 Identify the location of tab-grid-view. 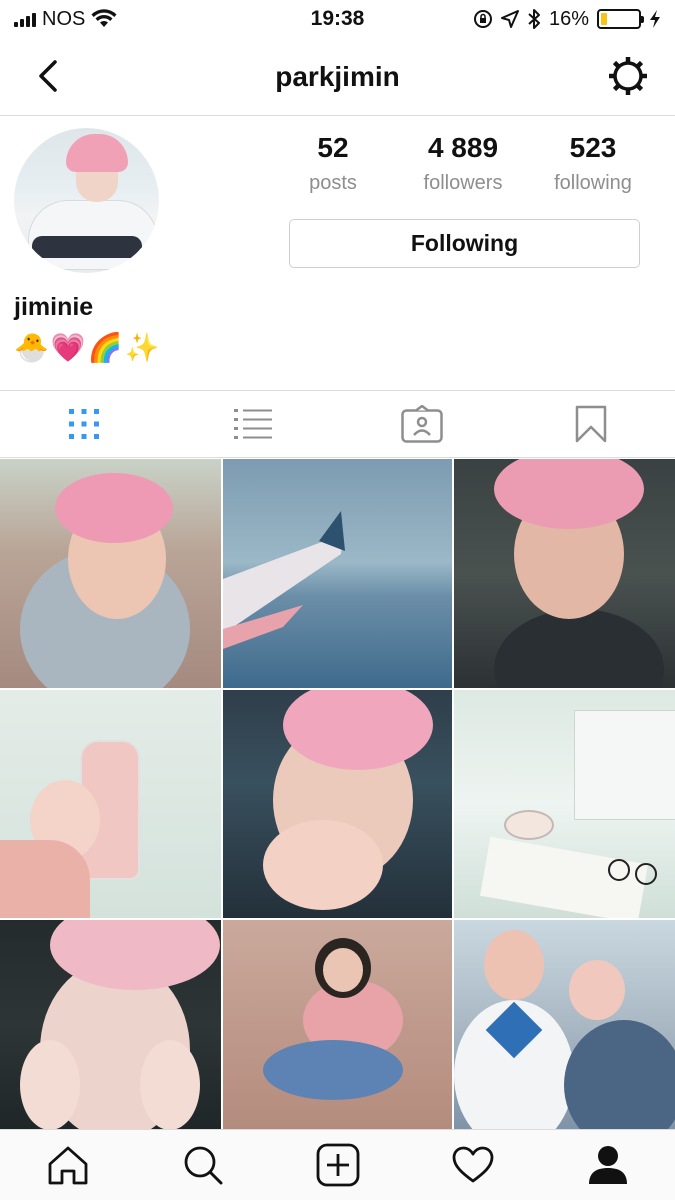
(84, 424).